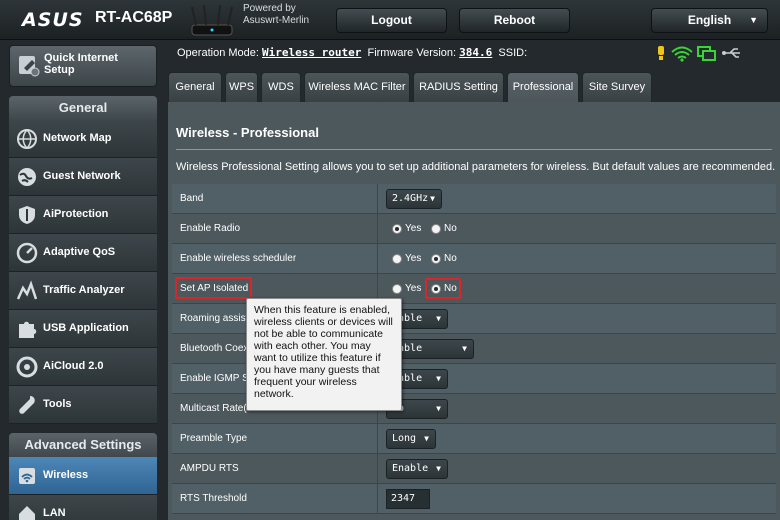 The height and width of the screenshot is (520, 780). What do you see at coordinates (83, 445) in the screenshot?
I see `advanced-settings-header: Advanced Settings` at bounding box center [83, 445].